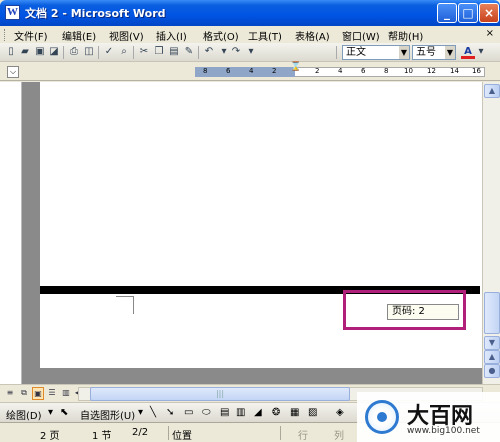 Image resolution: width=500 pixels, height=442 pixels. What do you see at coordinates (423, 312) in the screenshot?
I see `page-number-field: 页码: 2` at bounding box center [423, 312].